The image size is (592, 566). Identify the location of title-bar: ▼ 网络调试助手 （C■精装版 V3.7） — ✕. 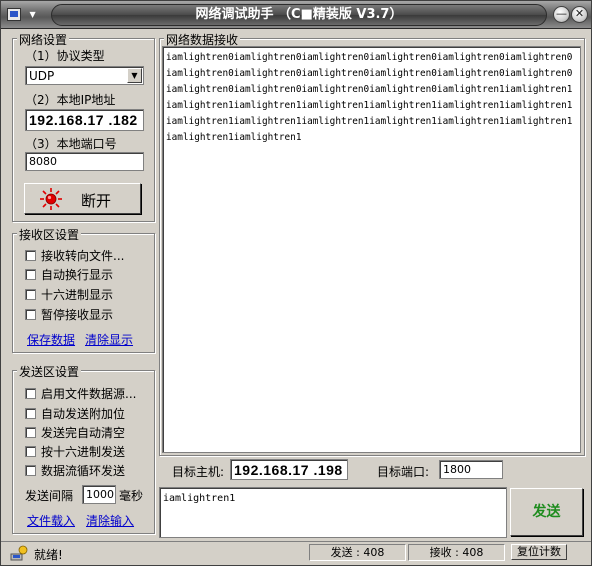
(296, 15).